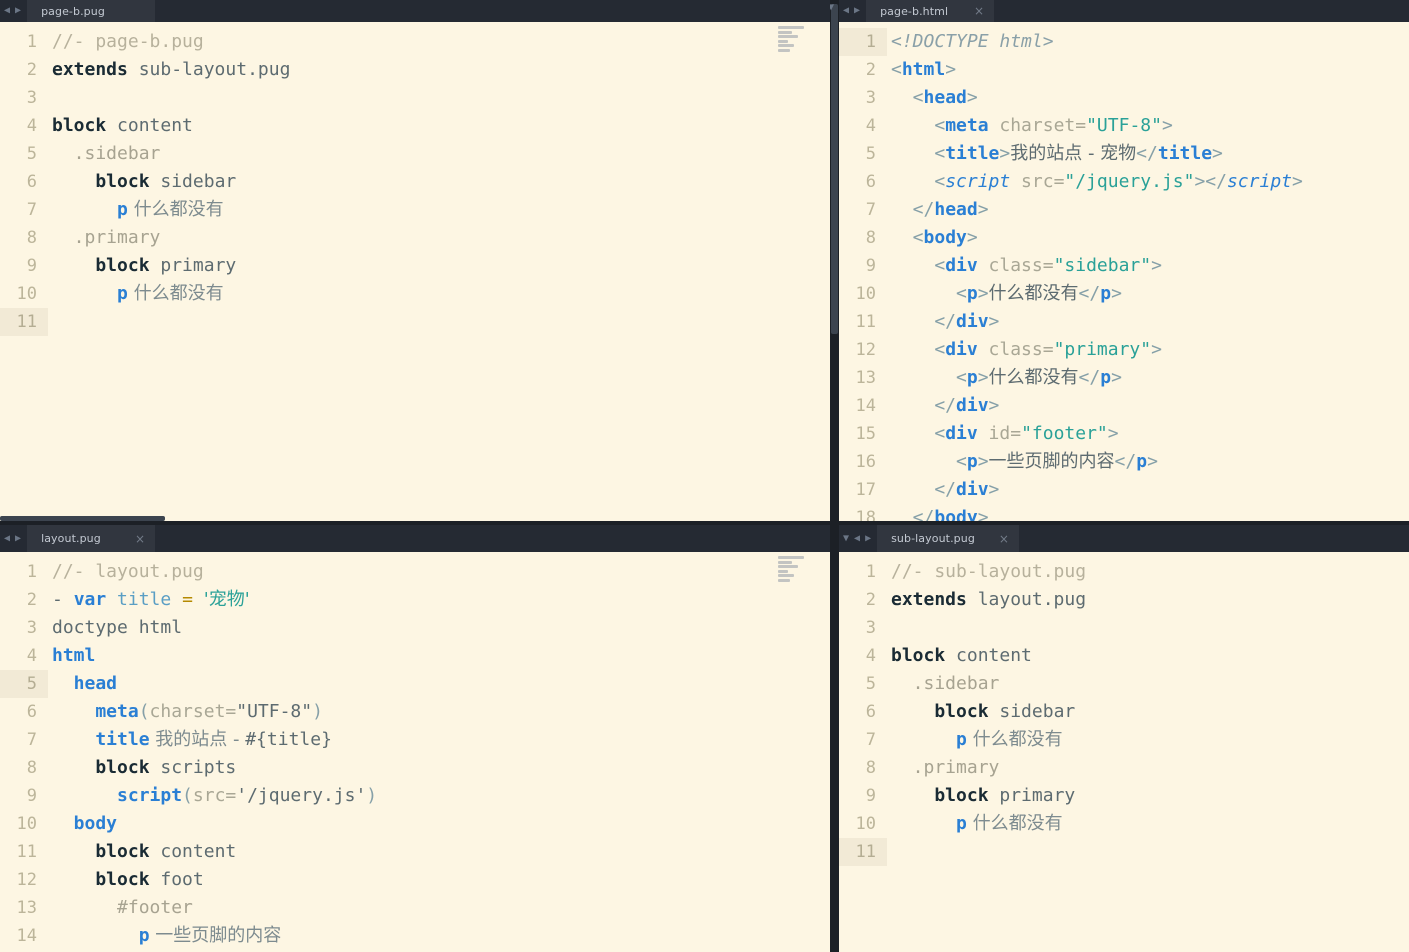 The width and height of the screenshot is (1409, 952). I want to click on code-line: <html>, so click(1150, 70).